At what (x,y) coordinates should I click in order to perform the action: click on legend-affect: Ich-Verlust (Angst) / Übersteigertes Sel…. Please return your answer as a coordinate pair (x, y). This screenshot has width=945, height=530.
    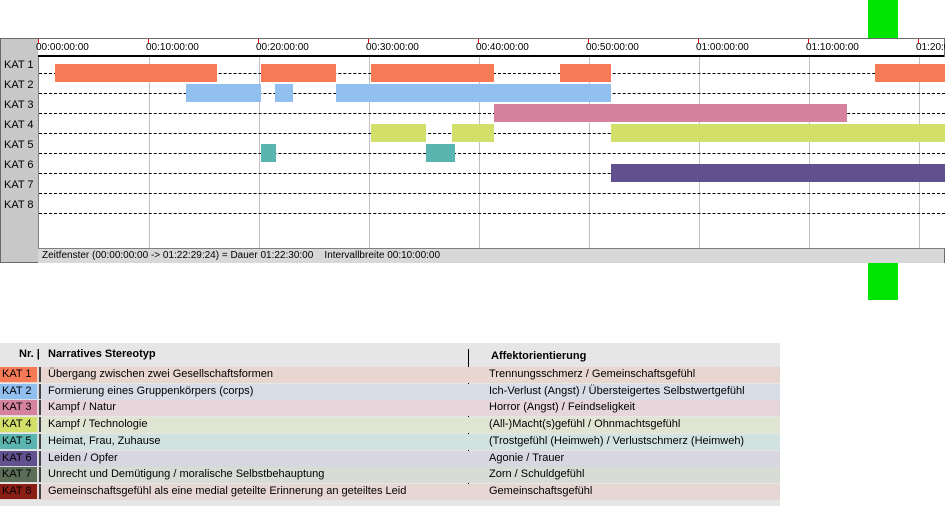
    Looking at the image, I should click on (617, 390).